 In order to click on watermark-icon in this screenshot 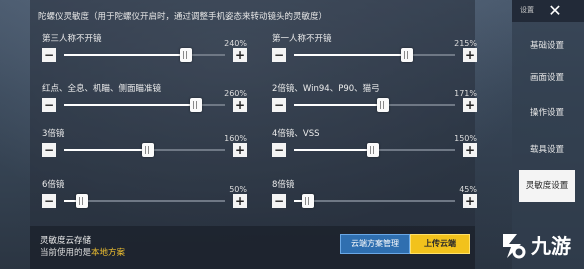, I will do `click(514, 246)`.